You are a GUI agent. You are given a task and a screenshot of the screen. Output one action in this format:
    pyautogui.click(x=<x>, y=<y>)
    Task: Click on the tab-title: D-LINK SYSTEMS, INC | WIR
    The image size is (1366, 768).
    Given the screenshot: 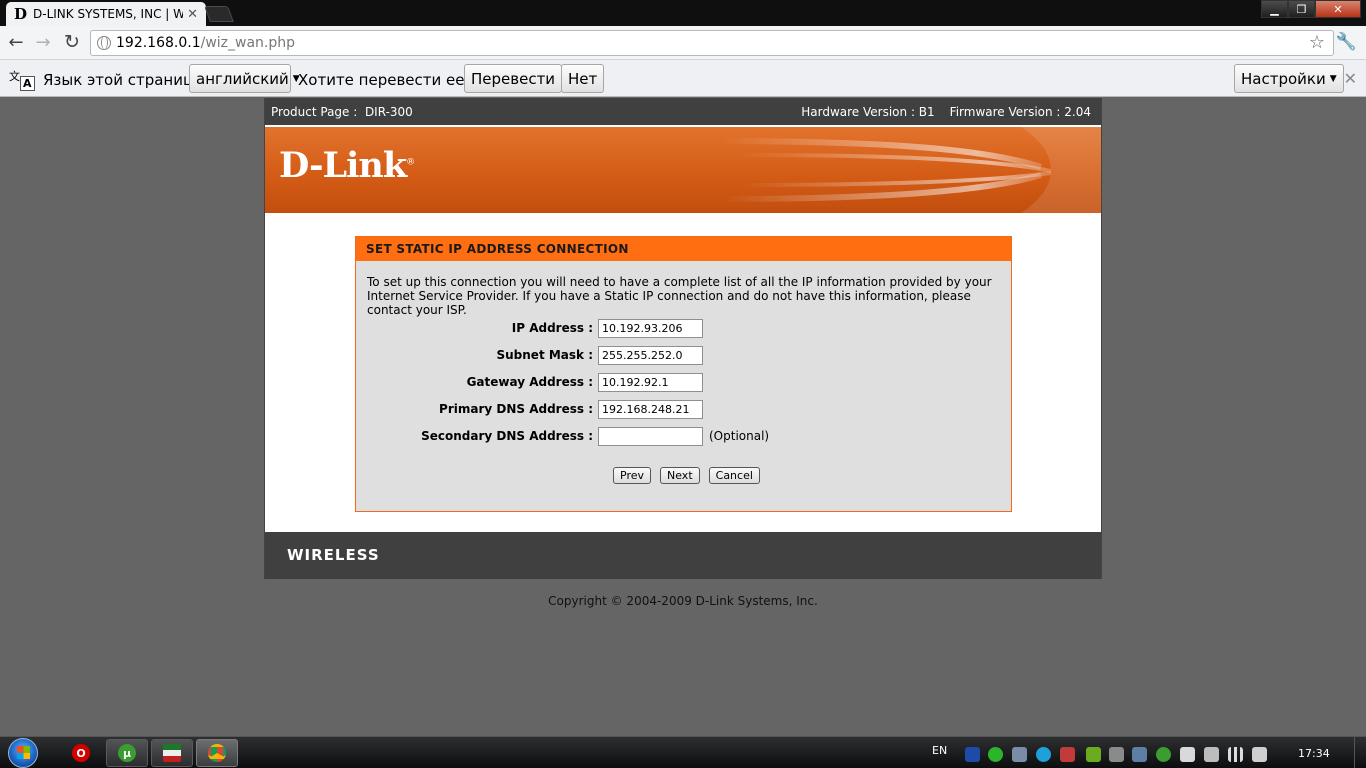 What is the action you would take?
    pyautogui.click(x=108, y=14)
    